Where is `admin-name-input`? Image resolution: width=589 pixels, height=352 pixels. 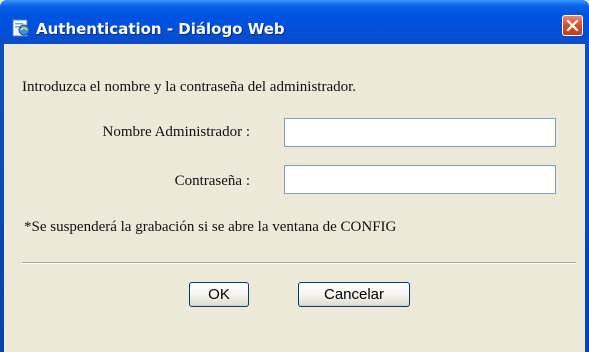 admin-name-input is located at coordinates (420, 132).